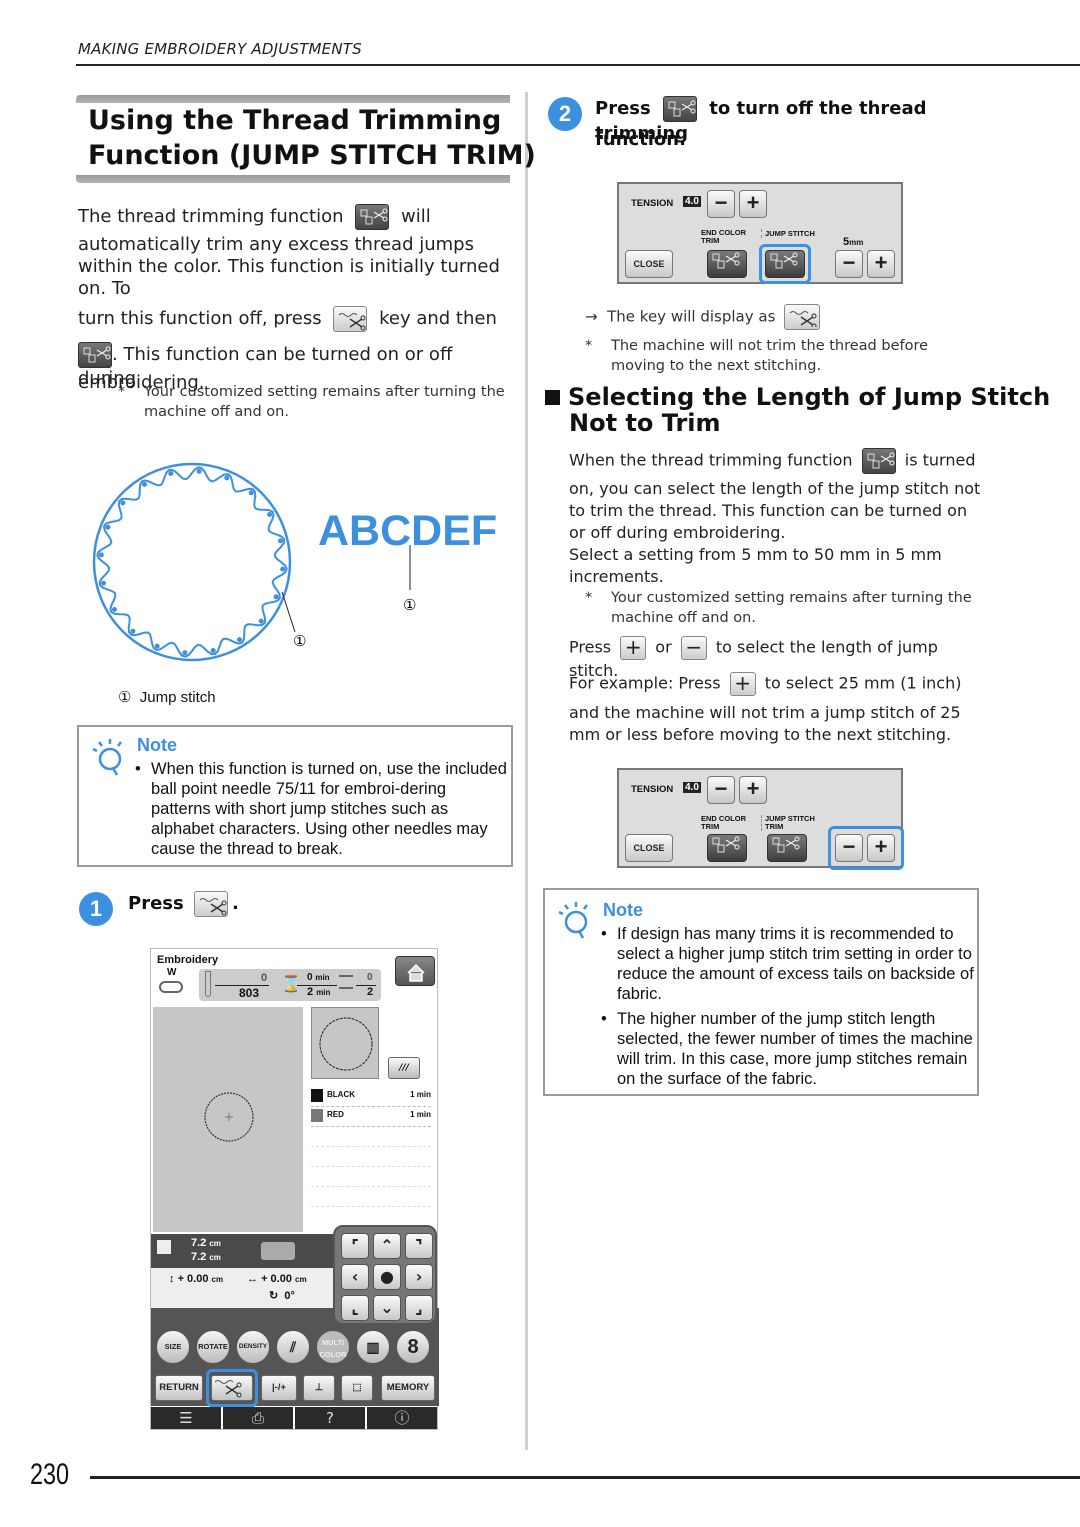 This screenshot has height=1527, width=1080. What do you see at coordinates (279, 1388) in the screenshot?
I see `needle-position-button: |-/+` at bounding box center [279, 1388].